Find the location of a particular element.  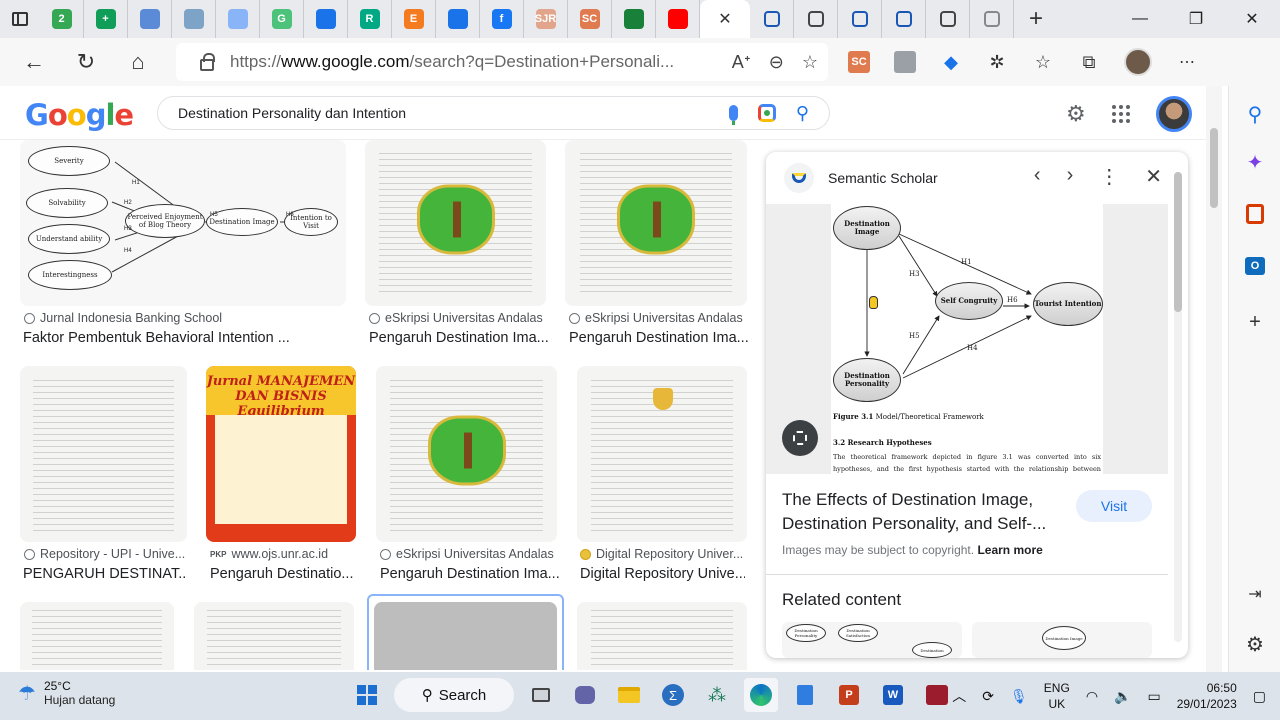

microphone-tray-icon: 🎙 is located at coordinates (1019, 696).